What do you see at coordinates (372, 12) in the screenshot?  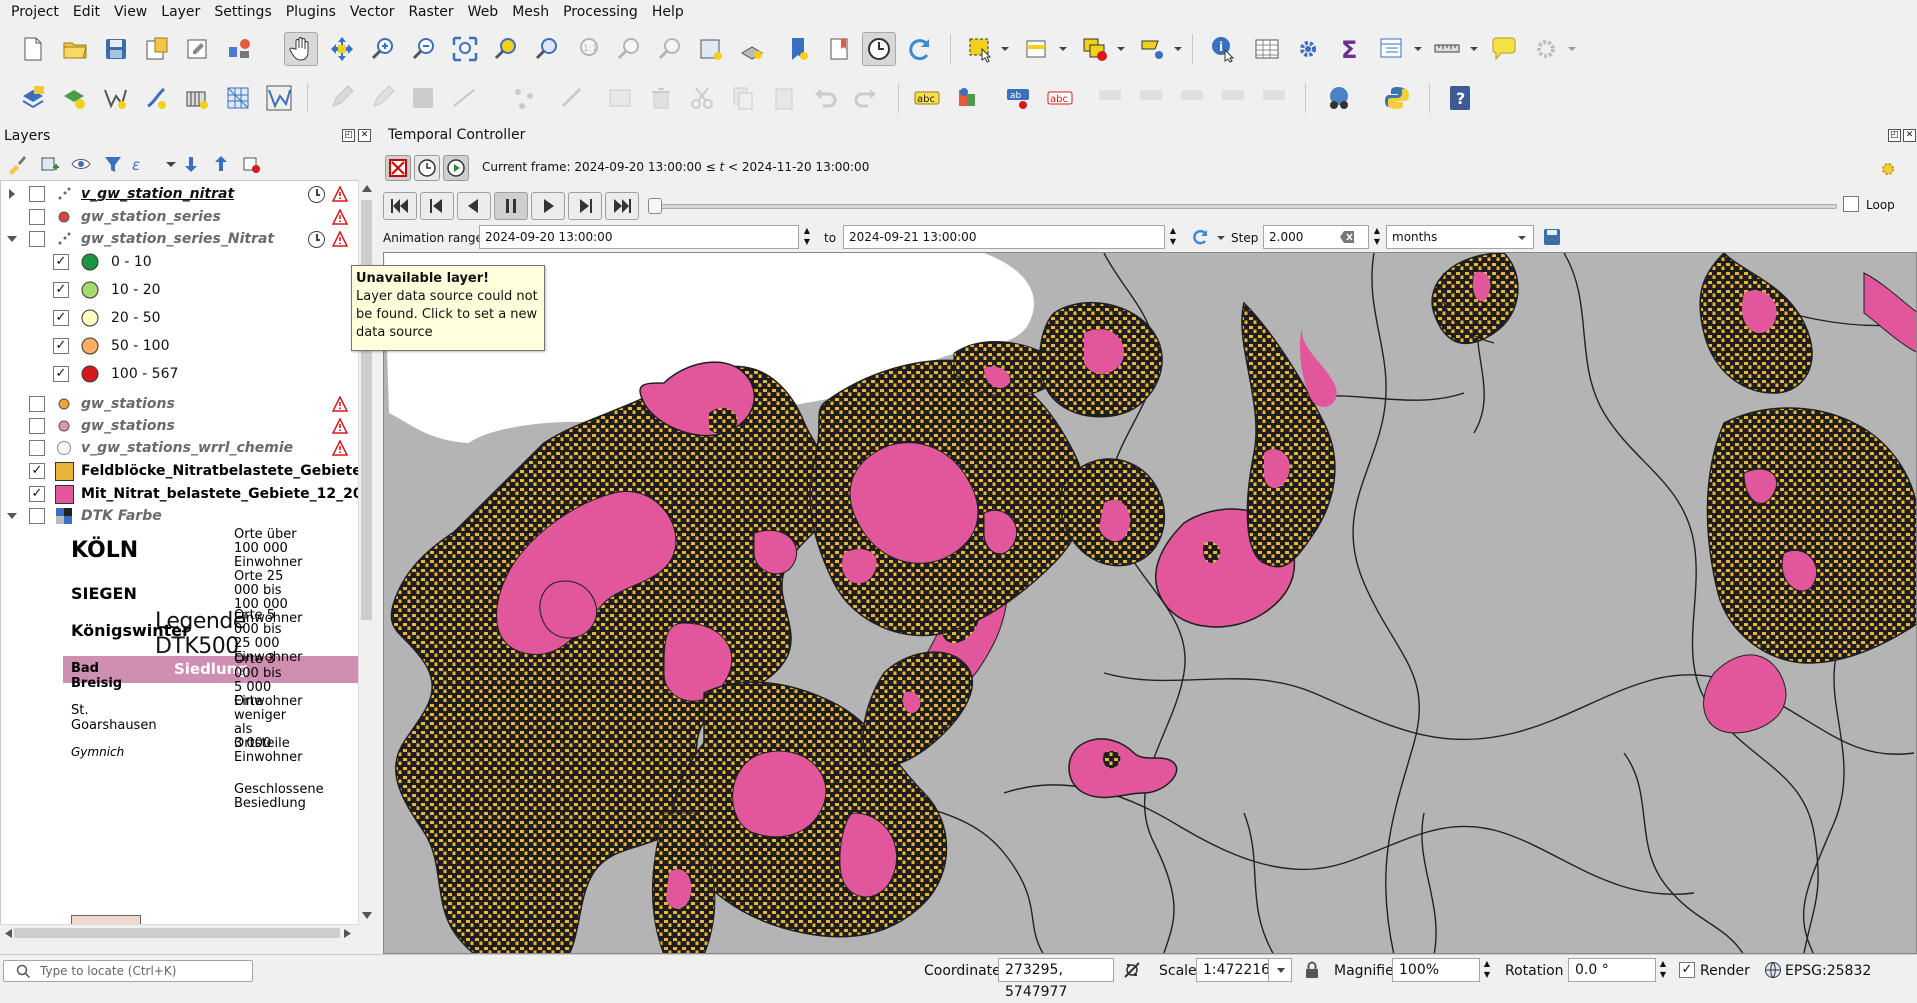 I see `menu-vector: Vector` at bounding box center [372, 12].